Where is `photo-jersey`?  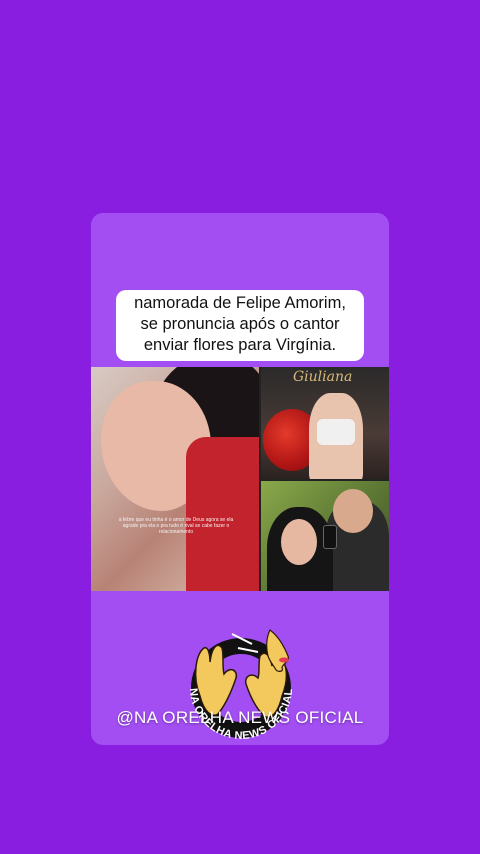 photo-jersey is located at coordinates (222, 514).